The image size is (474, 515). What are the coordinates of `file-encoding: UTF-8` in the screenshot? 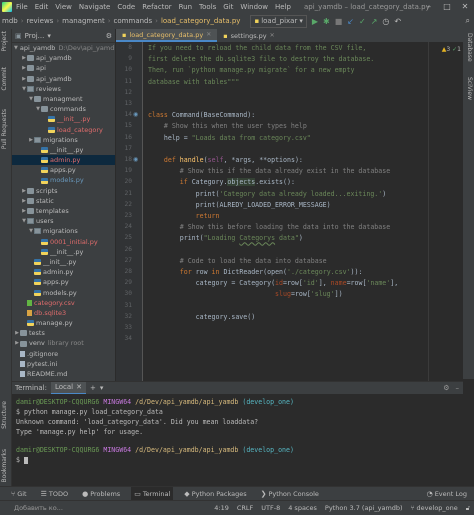 It's located at (270, 508).